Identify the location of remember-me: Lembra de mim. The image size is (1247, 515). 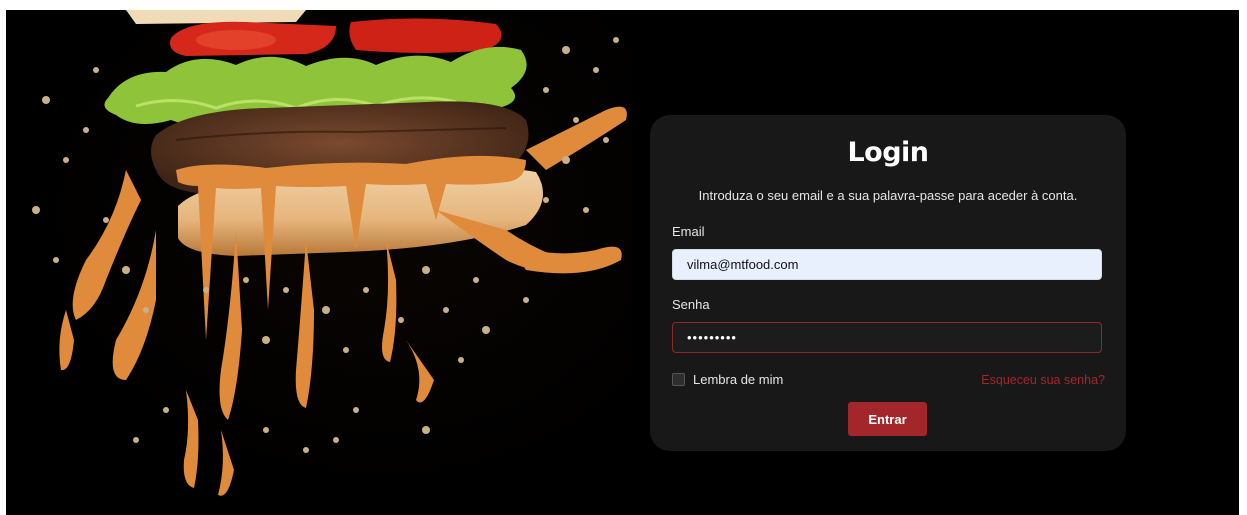
(727, 379).